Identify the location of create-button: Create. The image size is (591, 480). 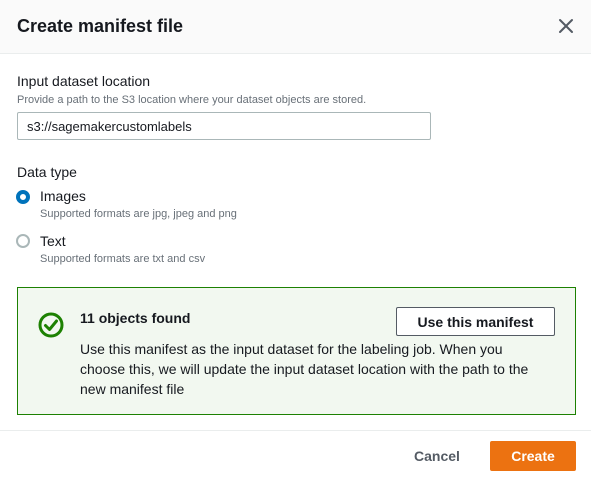
(533, 456).